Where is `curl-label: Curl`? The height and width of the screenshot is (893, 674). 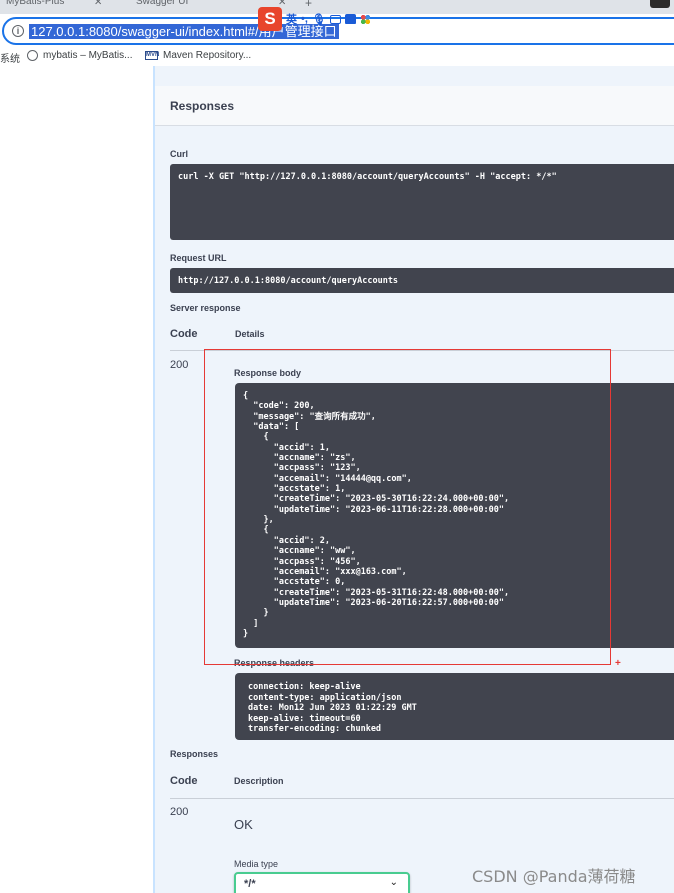
curl-label: Curl is located at coordinates (179, 154).